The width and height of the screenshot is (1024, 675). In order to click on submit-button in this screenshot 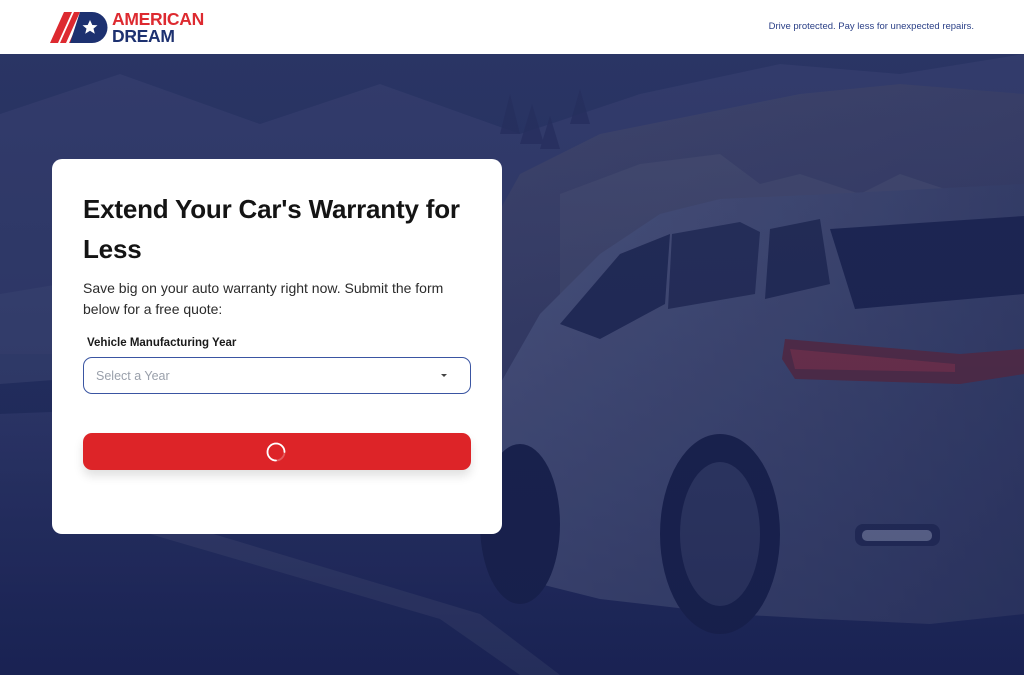, I will do `click(277, 451)`.